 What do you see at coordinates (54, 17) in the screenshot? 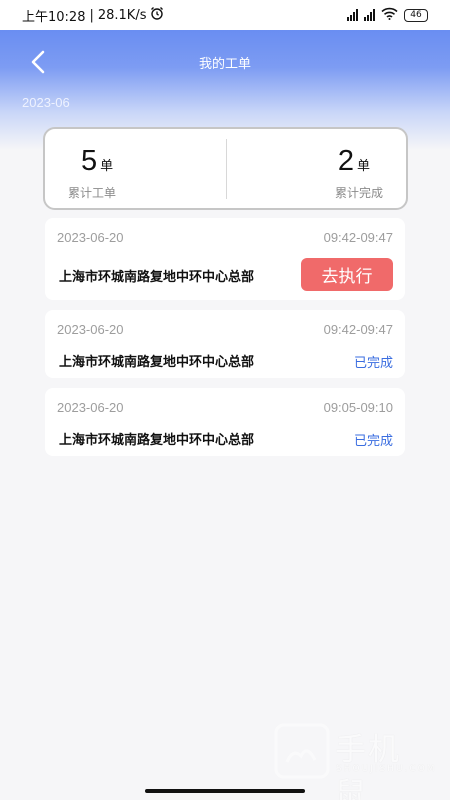
I see `status-time: 上午10:28` at bounding box center [54, 17].